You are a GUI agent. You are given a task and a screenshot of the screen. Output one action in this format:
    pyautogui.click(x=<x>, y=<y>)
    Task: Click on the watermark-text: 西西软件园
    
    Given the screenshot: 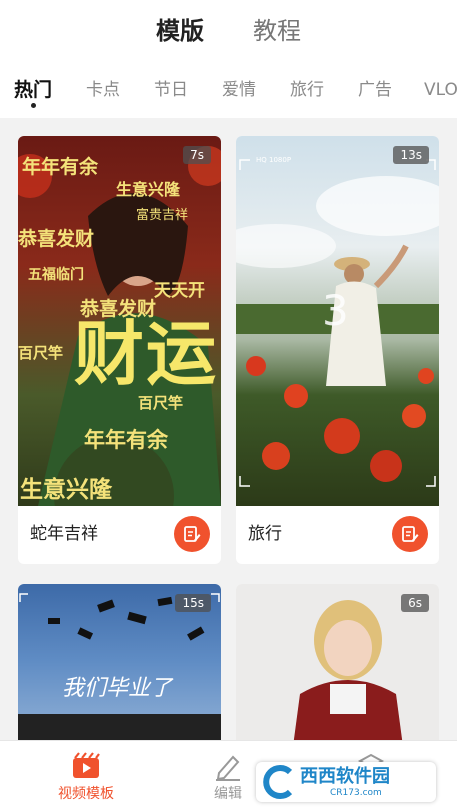 What is the action you would take?
    pyautogui.click(x=345, y=776)
    